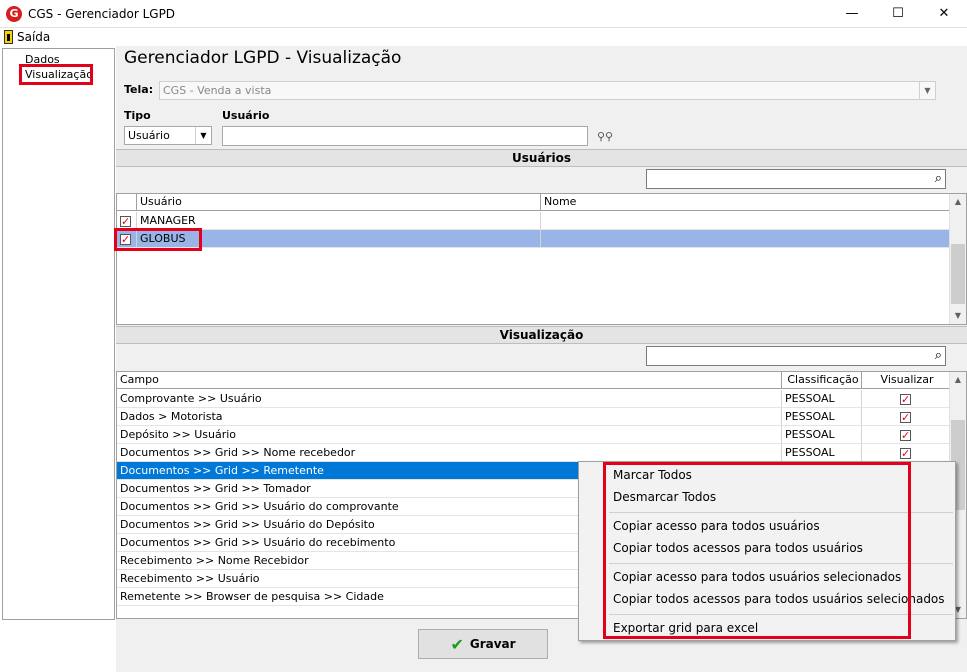  I want to click on menu-item-desmarcar-todos: Desmarcar Todos, so click(664, 497).